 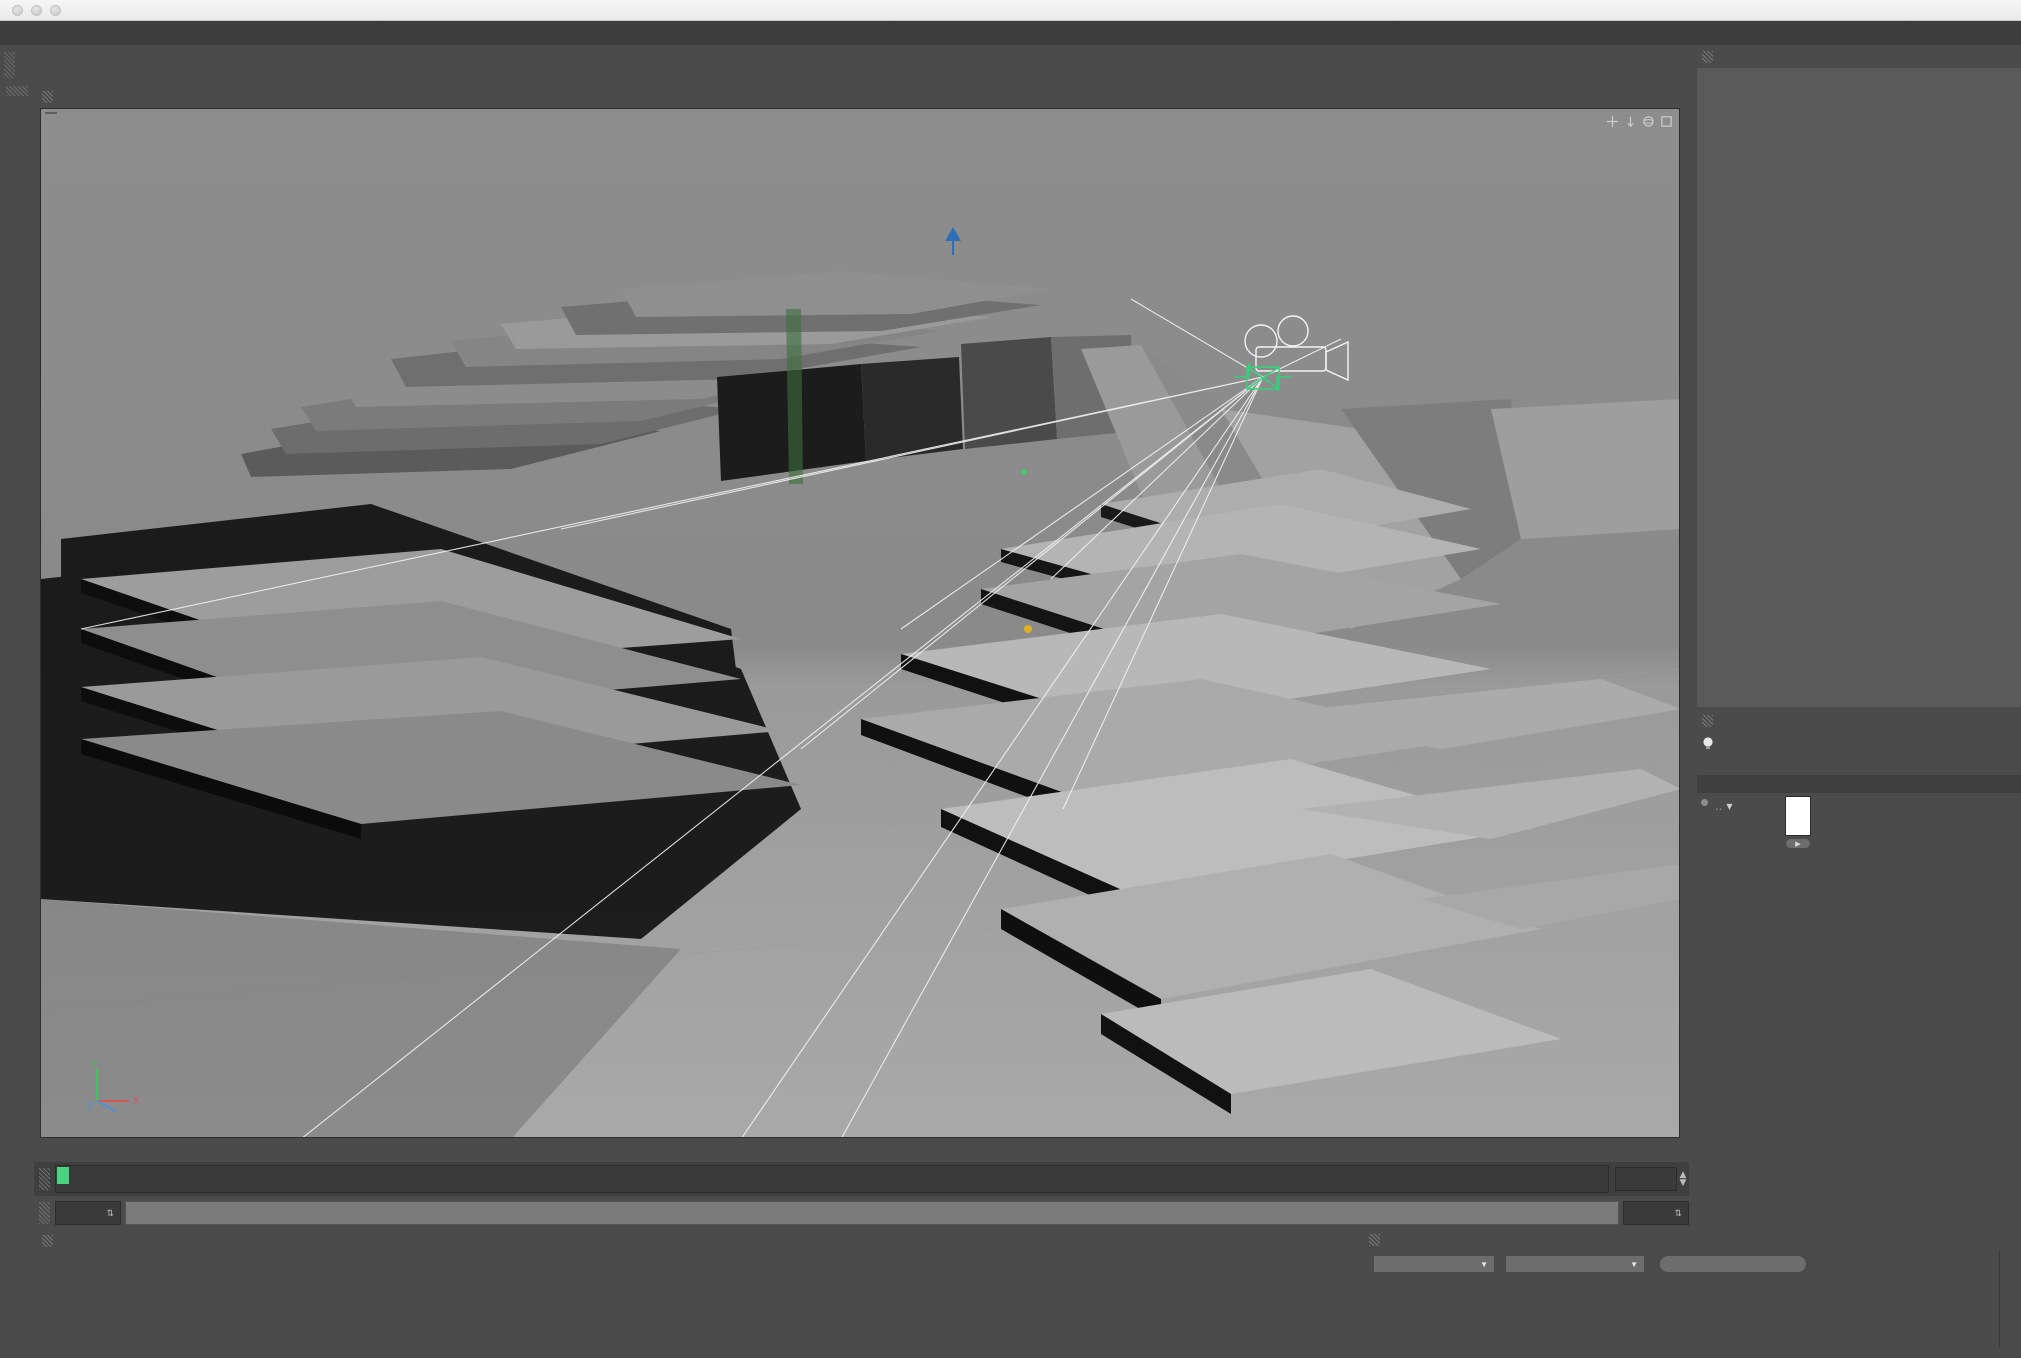 I want to click on axis-gizmo: Y X Z, so click(x=113, y=1085).